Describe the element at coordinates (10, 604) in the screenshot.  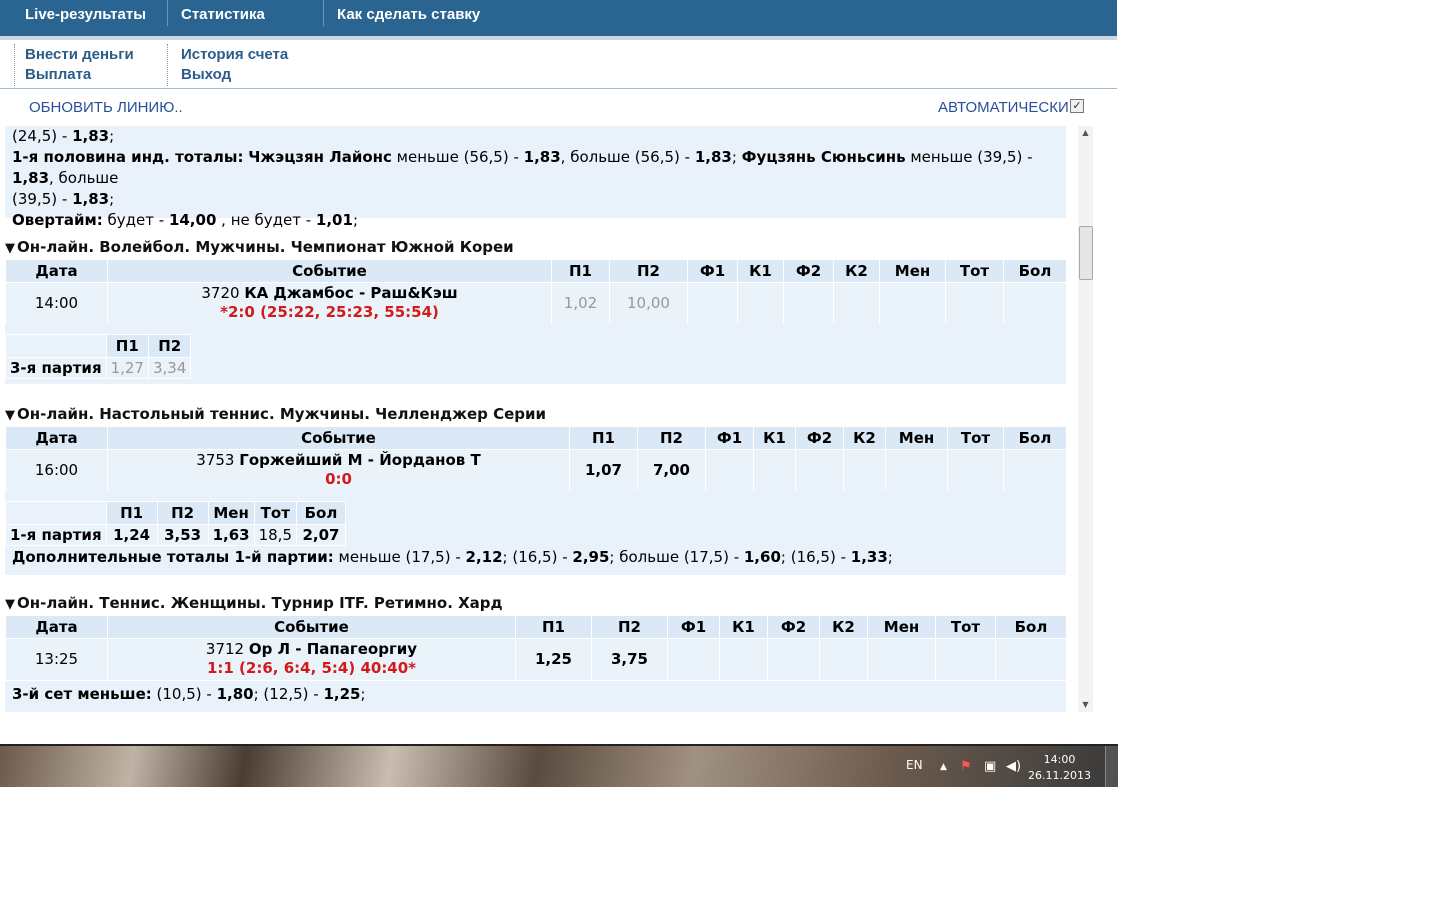
I see `collapse-triangle-icon: ▼` at that location.